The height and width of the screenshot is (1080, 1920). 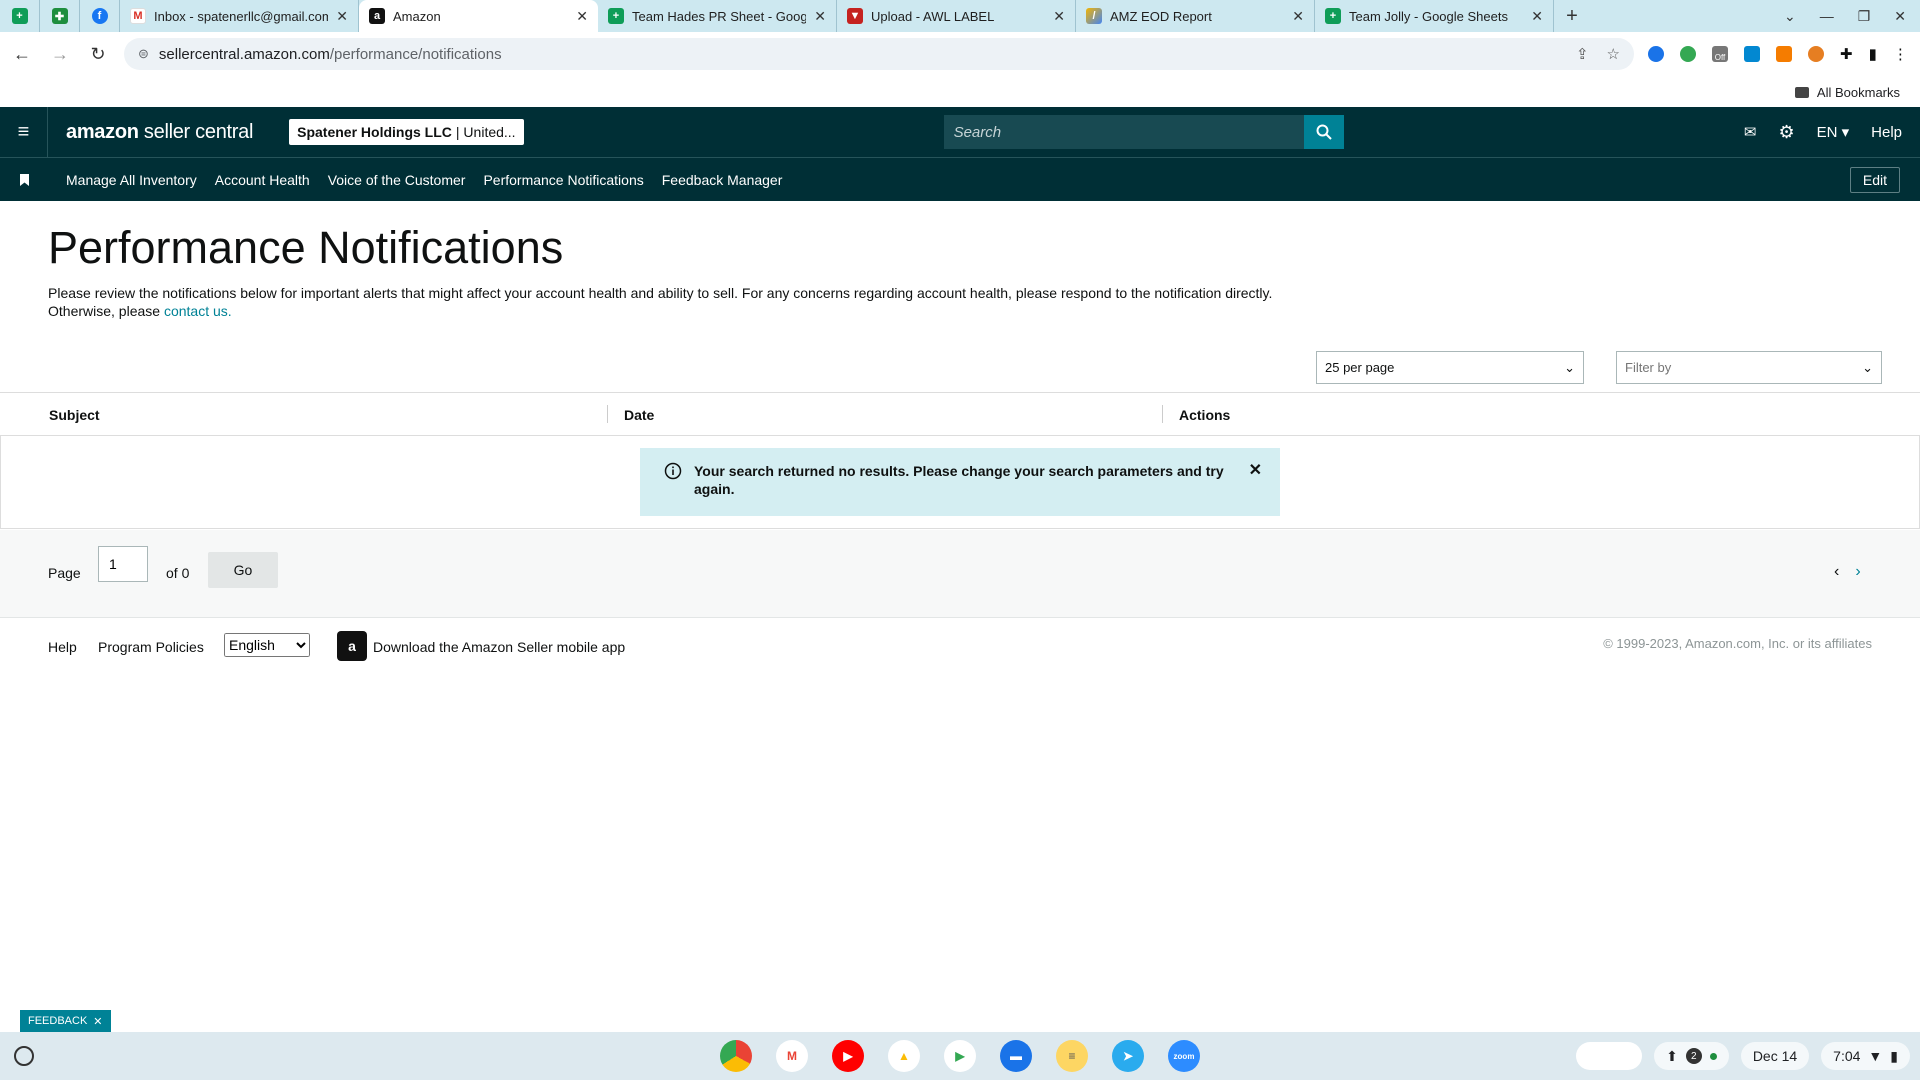 I want to click on new-tab-button: +, so click(x=1572, y=16).